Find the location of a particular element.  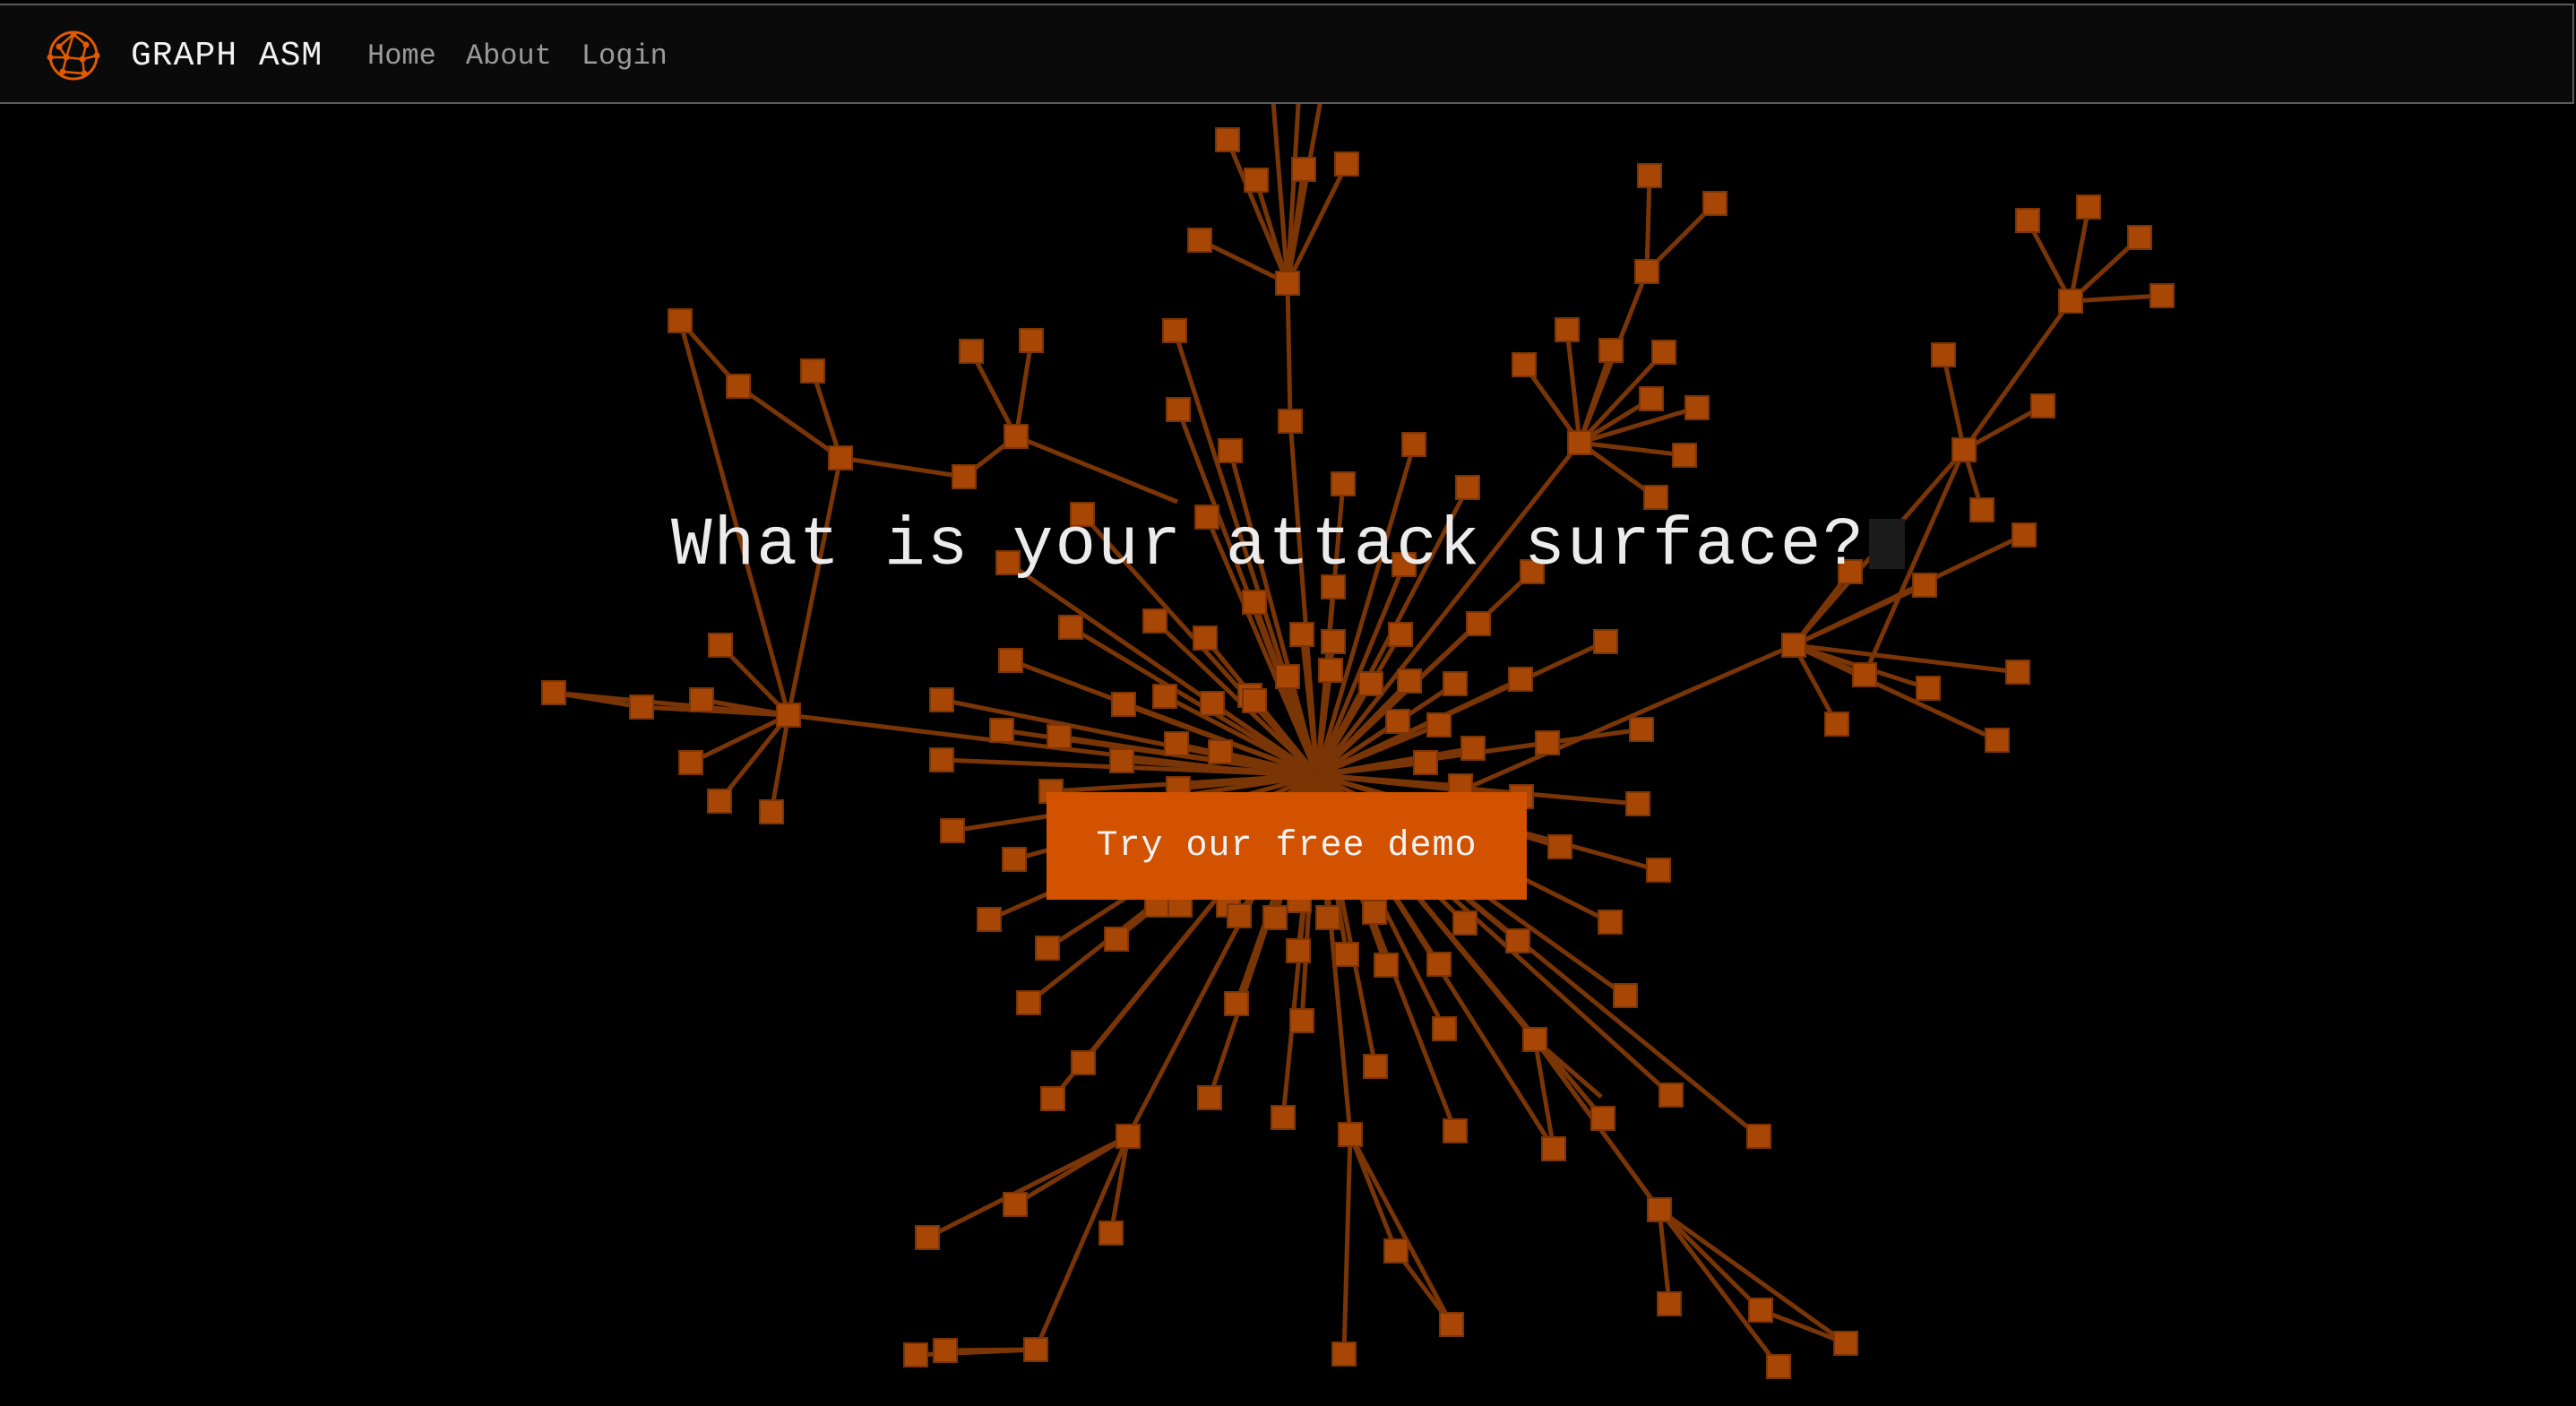

nav-link-about: About is located at coordinates (509, 56).